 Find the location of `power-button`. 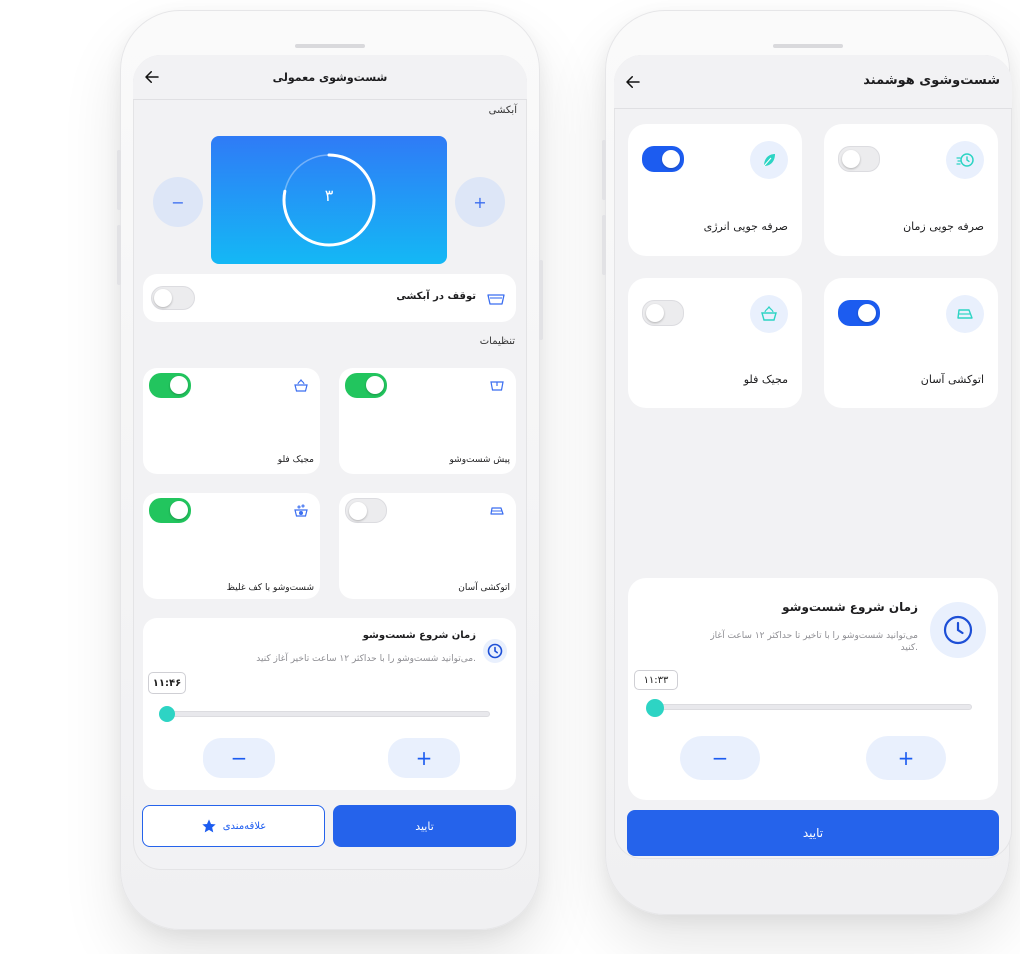

power-button is located at coordinates (541, 300).